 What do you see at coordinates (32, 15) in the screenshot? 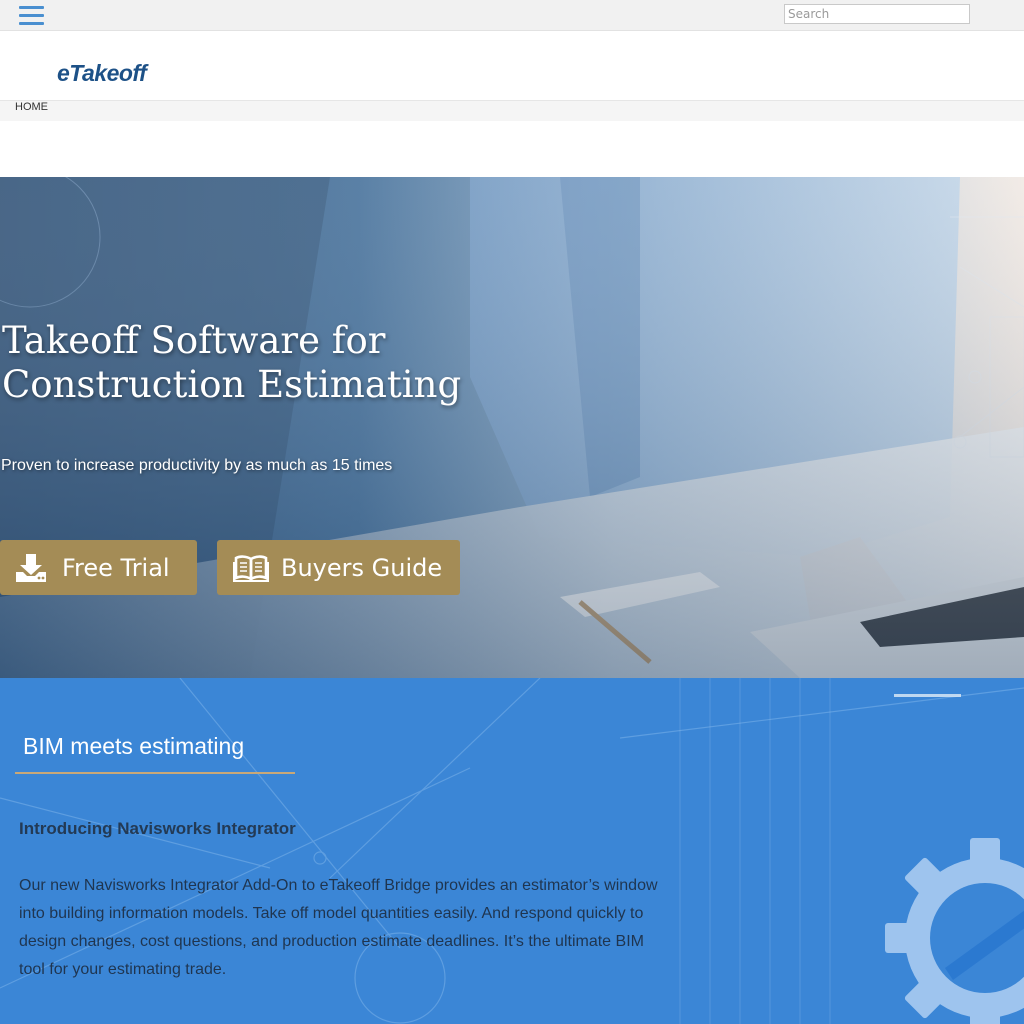
I see `hamburger-icon` at bounding box center [32, 15].